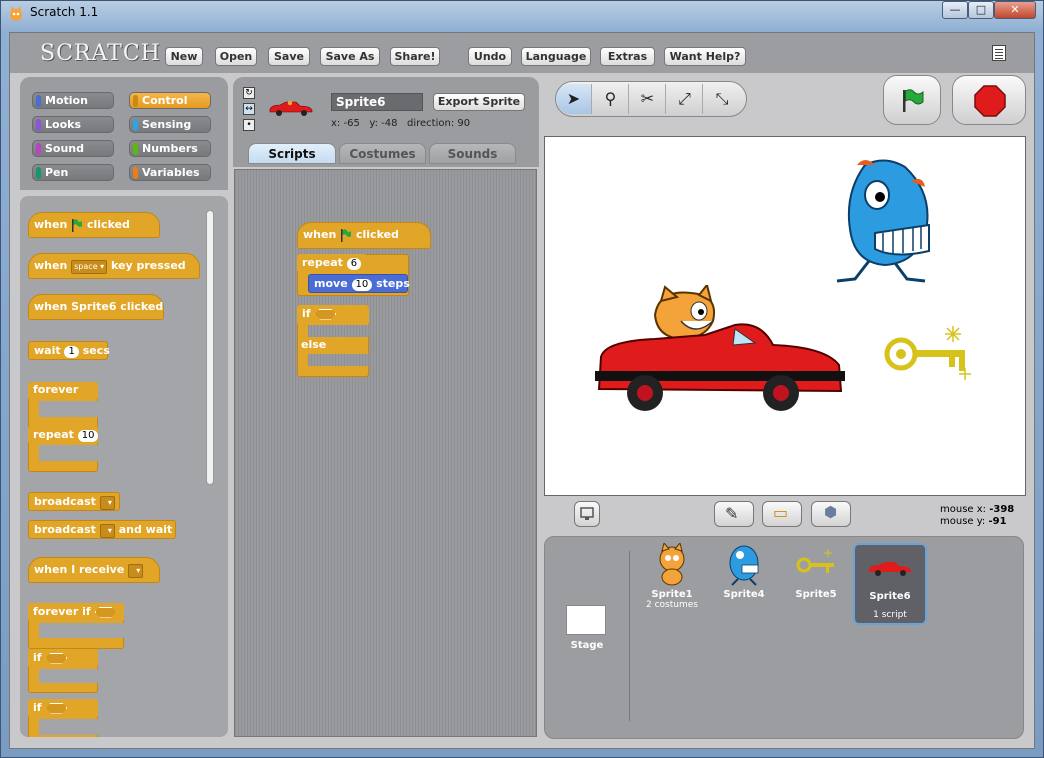 The height and width of the screenshot is (758, 1044). Describe the element at coordinates (167, 124) in the screenshot. I see `category-label: Sensing` at that location.